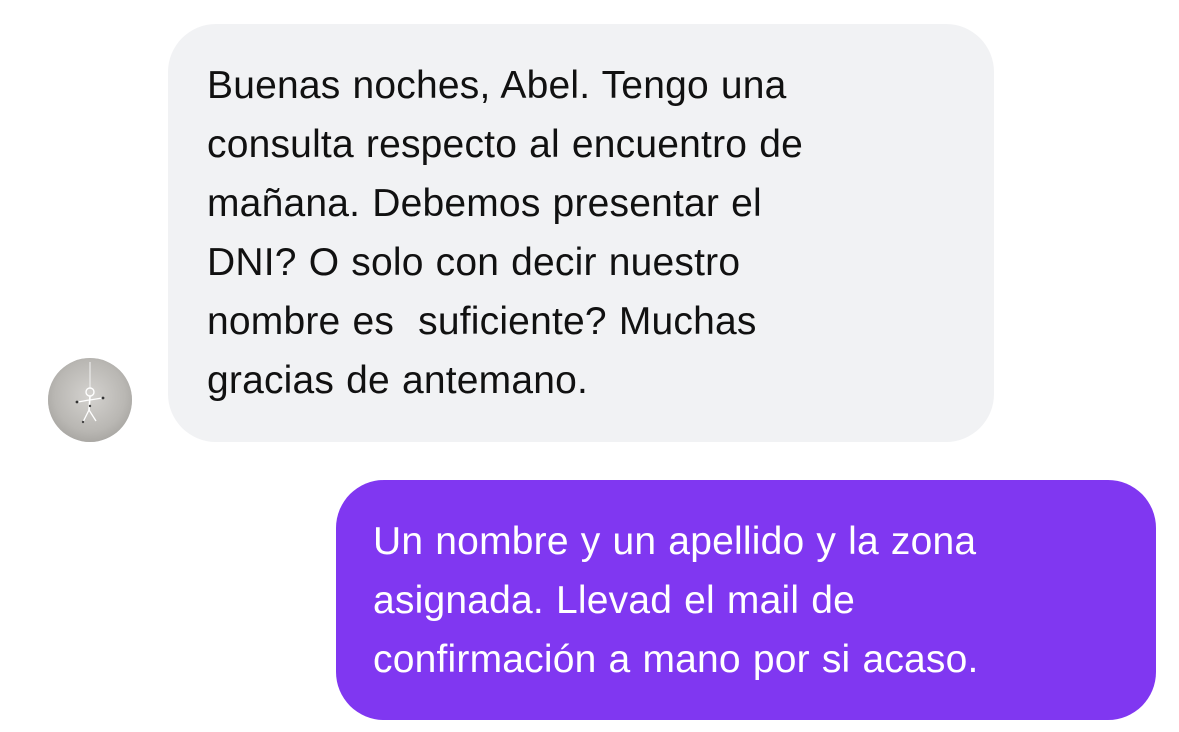  I want to click on message-text-line: Un nombre y un apellido y la zona, so click(675, 541).